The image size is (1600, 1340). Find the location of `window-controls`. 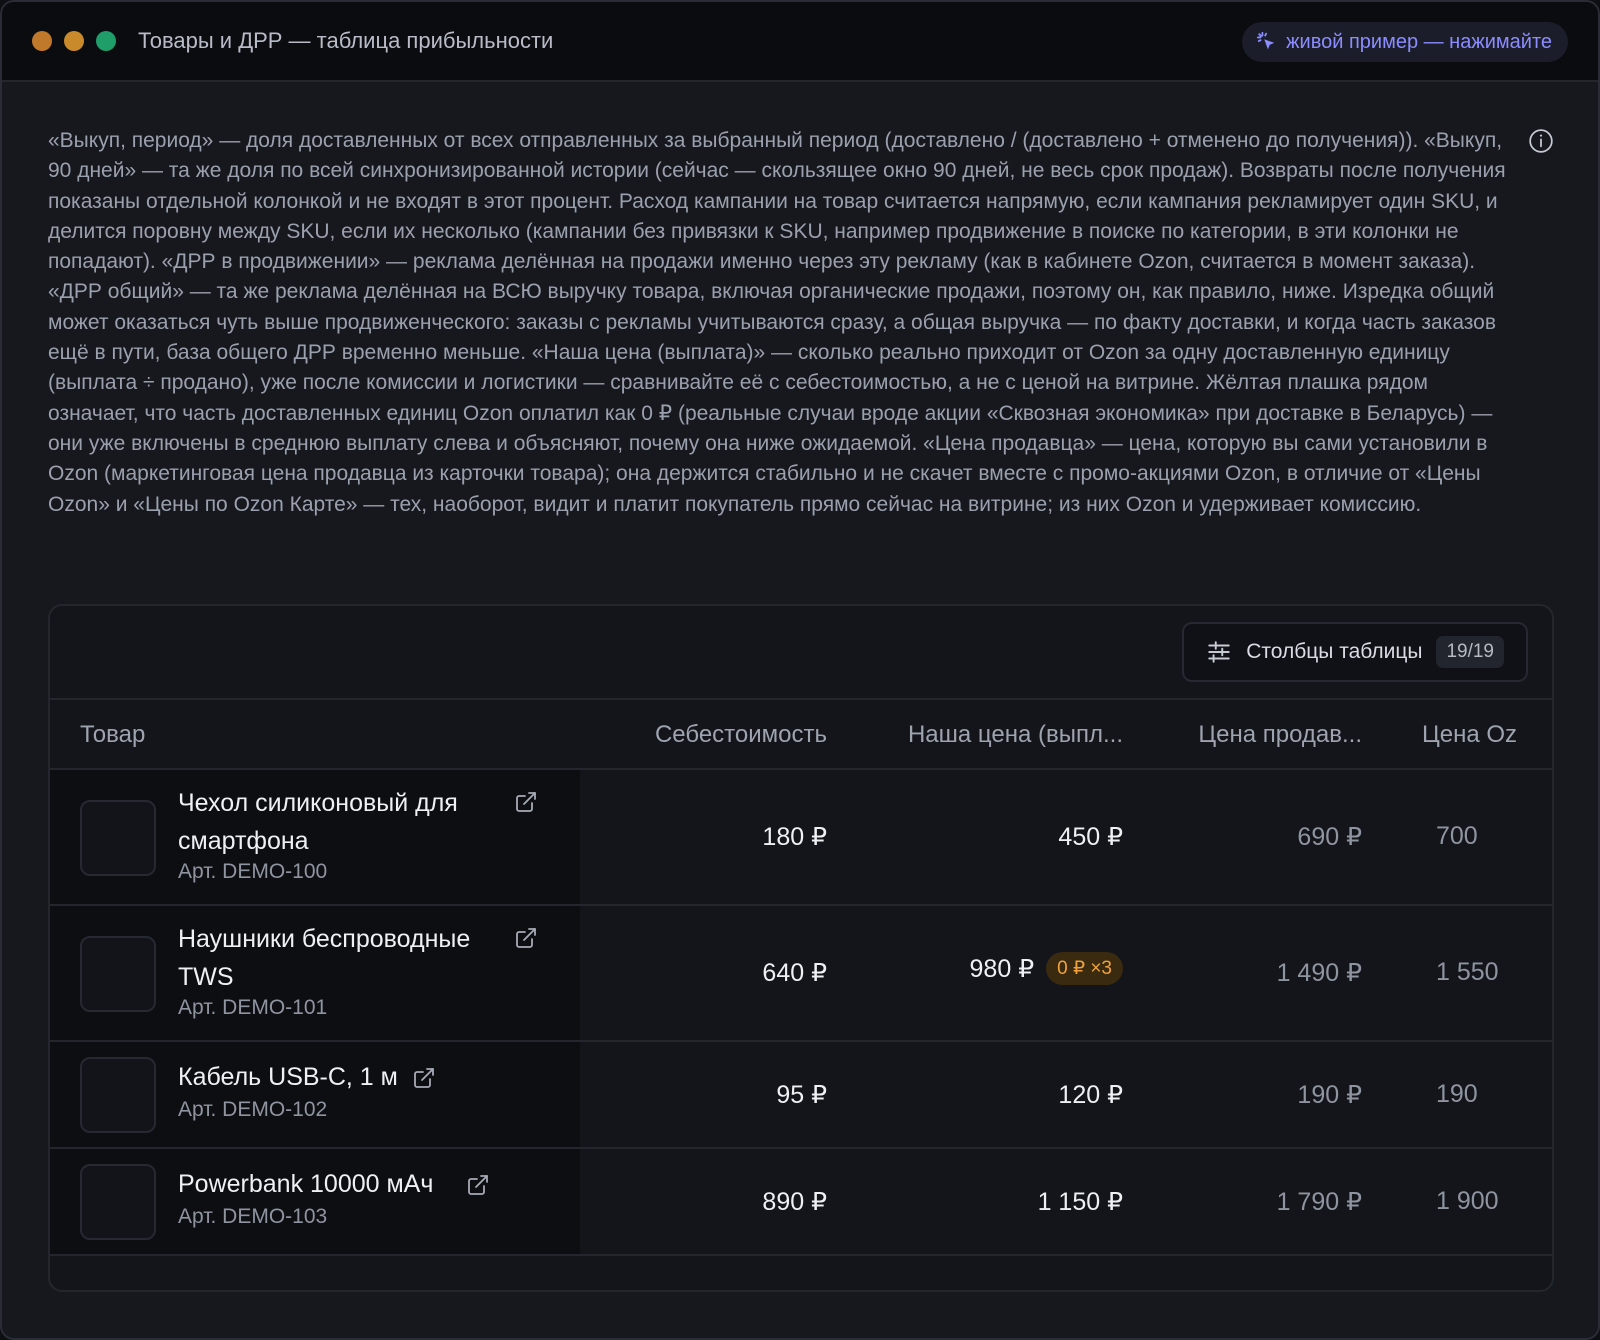

window-controls is located at coordinates (74, 41).